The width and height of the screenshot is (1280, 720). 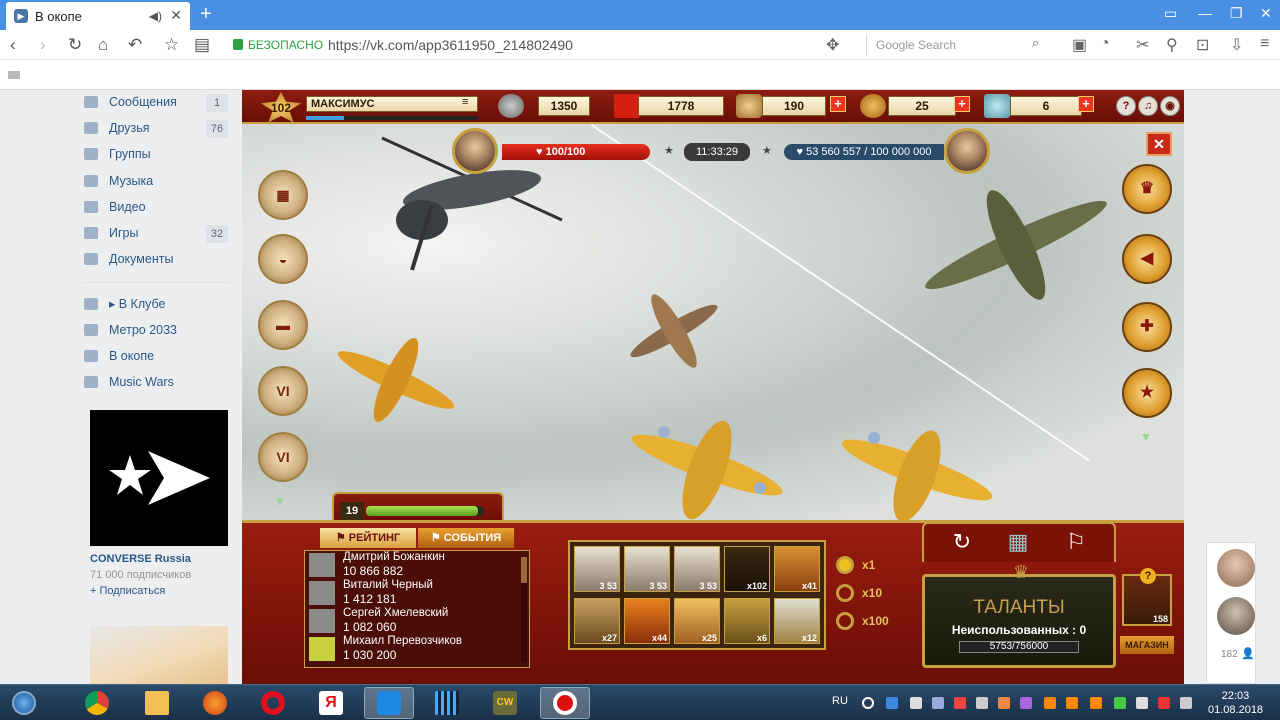 I want to click on url-field: https://vk.com/app3611950_214802490, so click(x=450, y=45).